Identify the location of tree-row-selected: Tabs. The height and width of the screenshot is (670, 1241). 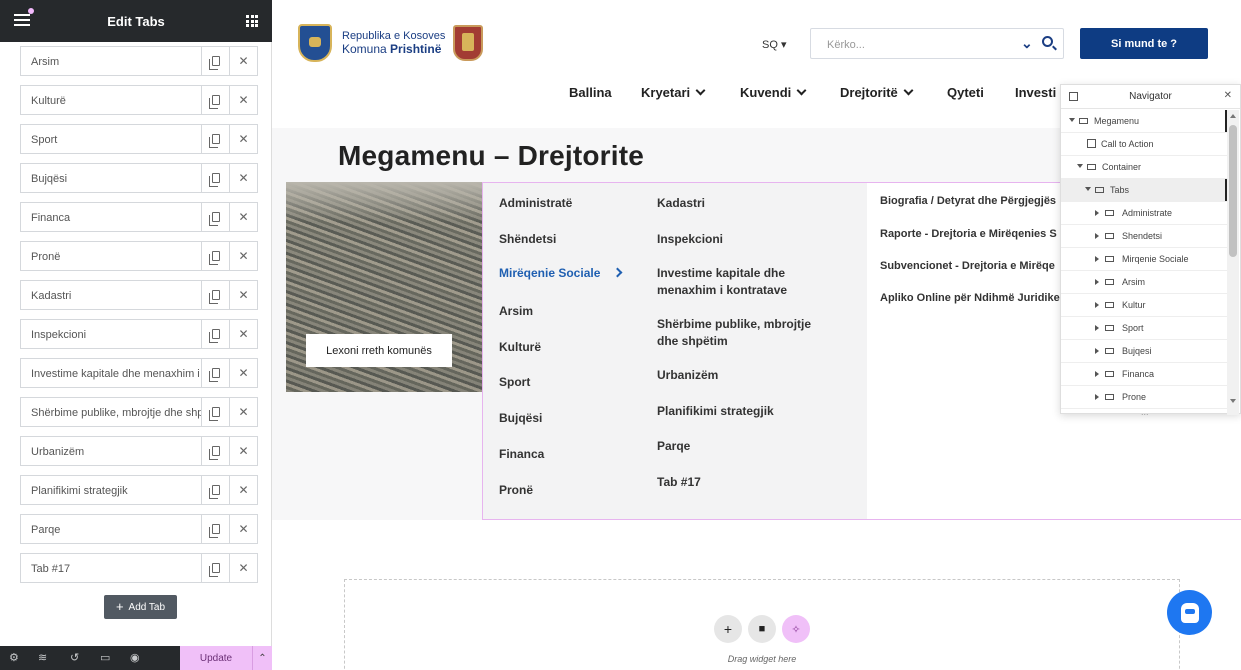
(1144, 190).